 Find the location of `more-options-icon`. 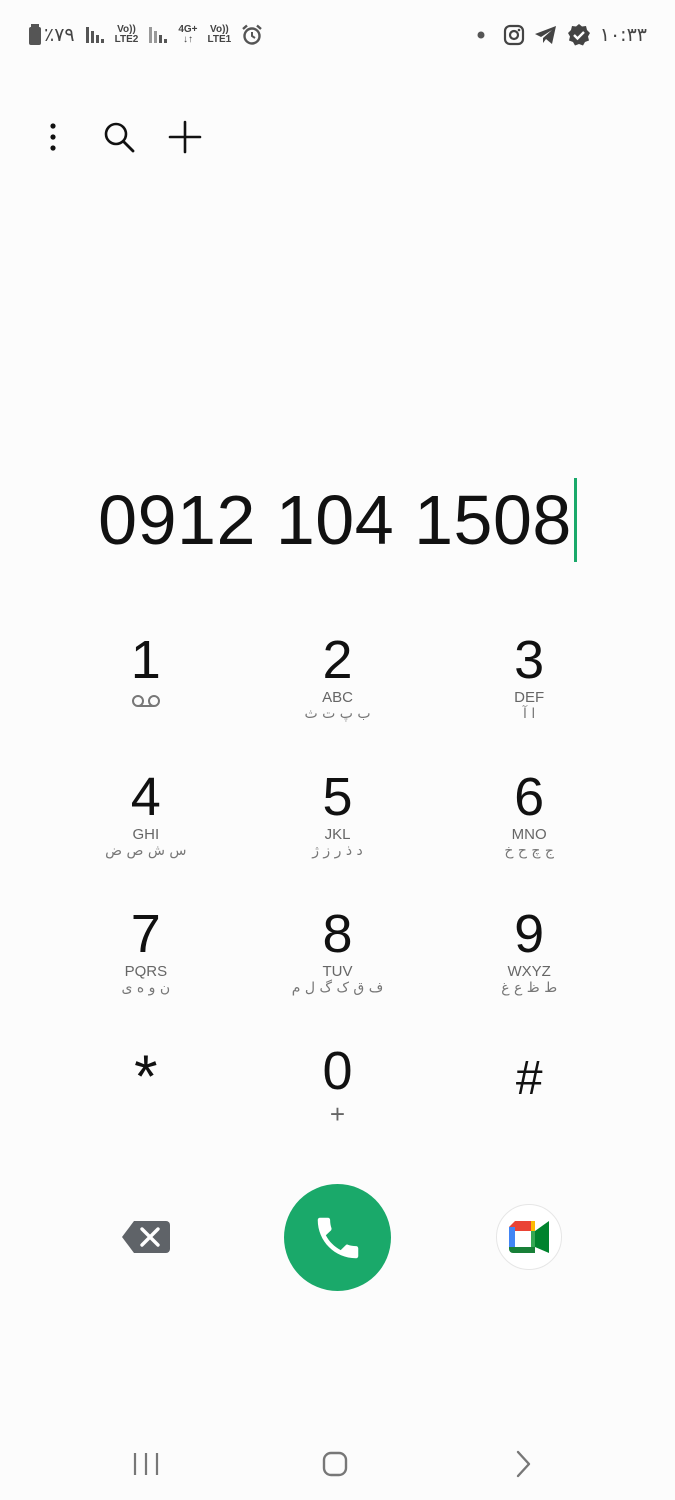

more-options-icon is located at coordinates (53, 137).